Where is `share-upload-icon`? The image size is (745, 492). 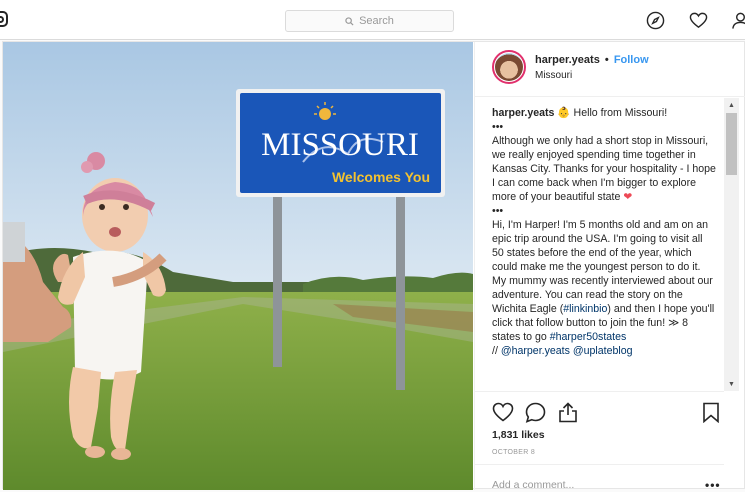 share-upload-icon is located at coordinates (568, 412).